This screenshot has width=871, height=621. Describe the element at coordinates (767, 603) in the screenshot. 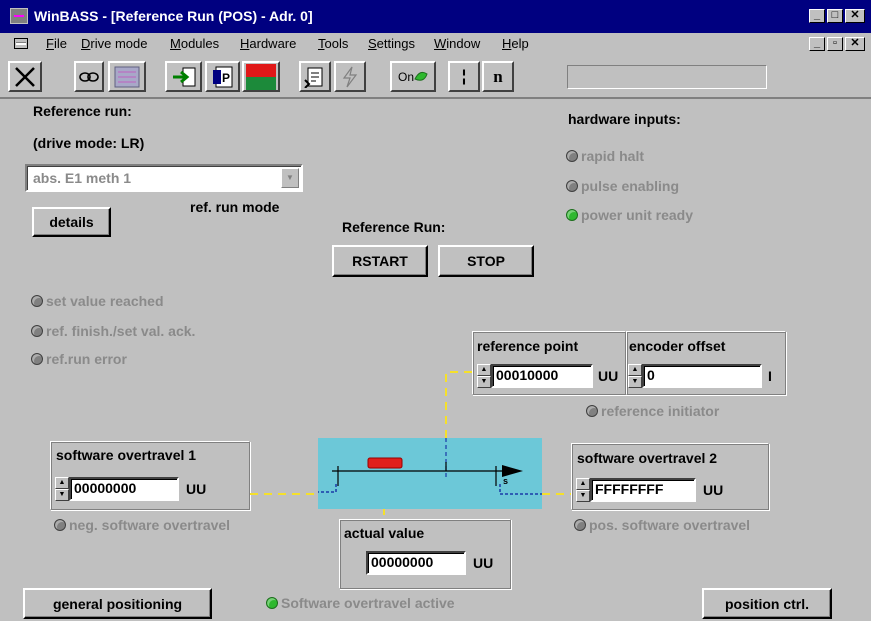

I see `position-ctrl-button: position ctrl.` at that location.